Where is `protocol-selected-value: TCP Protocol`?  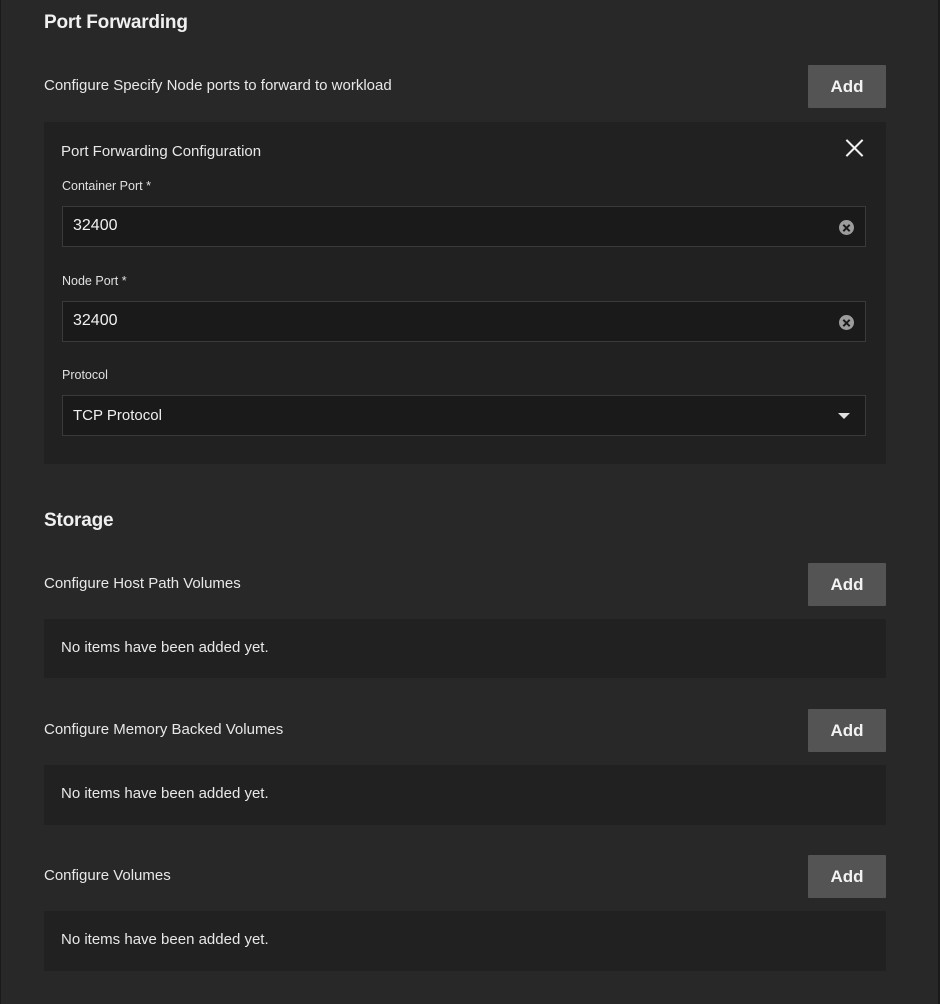
protocol-selected-value: TCP Protocol is located at coordinates (117, 415).